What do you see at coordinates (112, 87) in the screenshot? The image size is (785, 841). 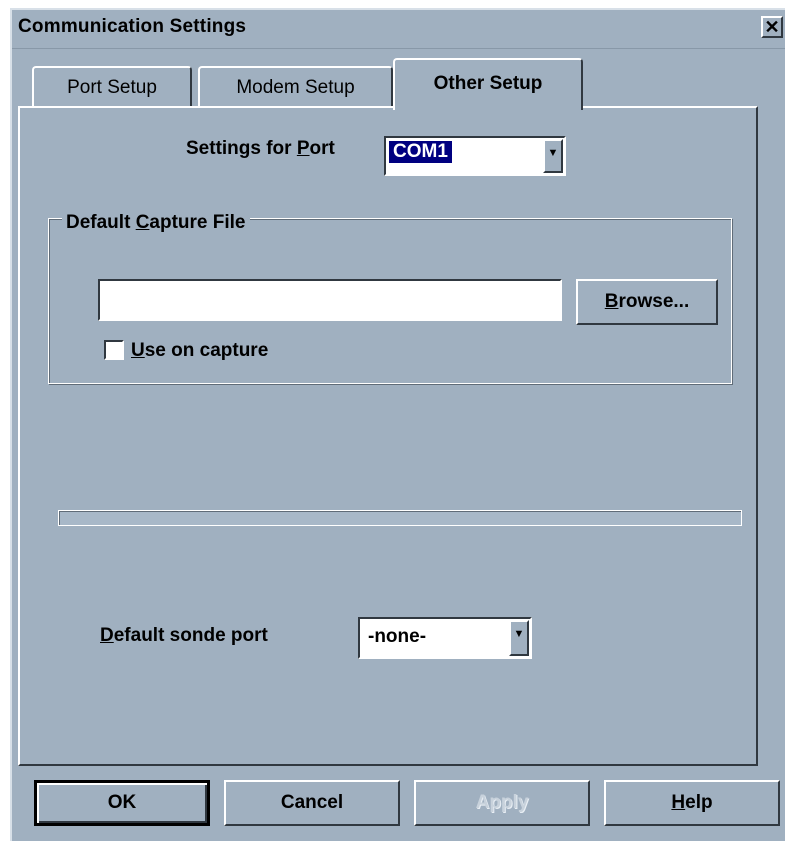 I see `tab-port-setup: Port Setup` at bounding box center [112, 87].